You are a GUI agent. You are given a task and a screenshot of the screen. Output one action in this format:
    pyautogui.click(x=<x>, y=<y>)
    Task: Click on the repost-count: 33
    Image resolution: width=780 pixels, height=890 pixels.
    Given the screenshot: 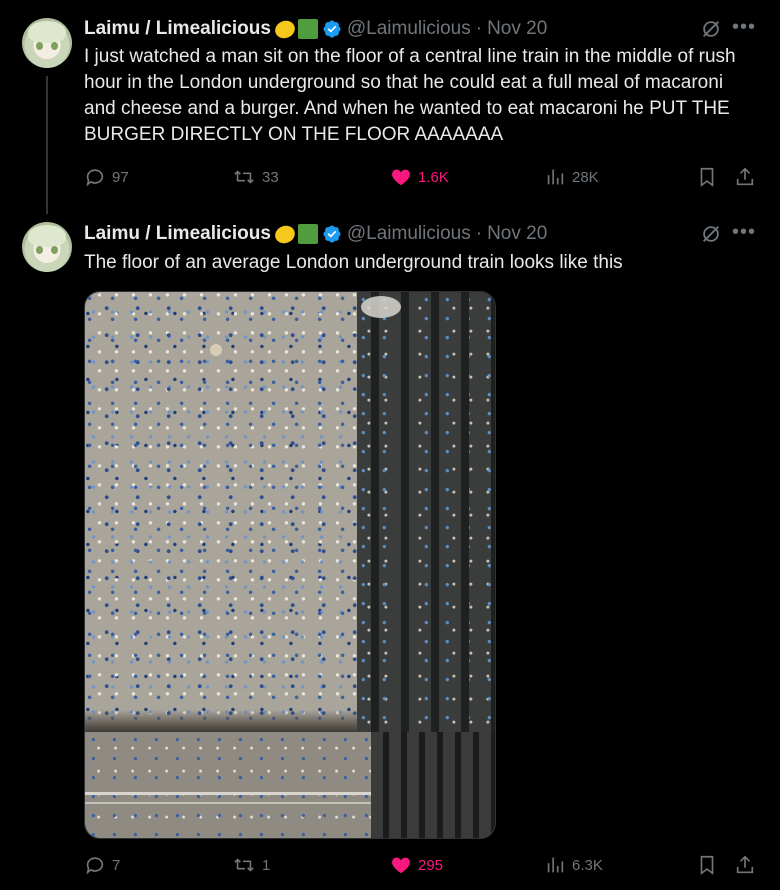 What is the action you would take?
    pyautogui.click(x=270, y=177)
    